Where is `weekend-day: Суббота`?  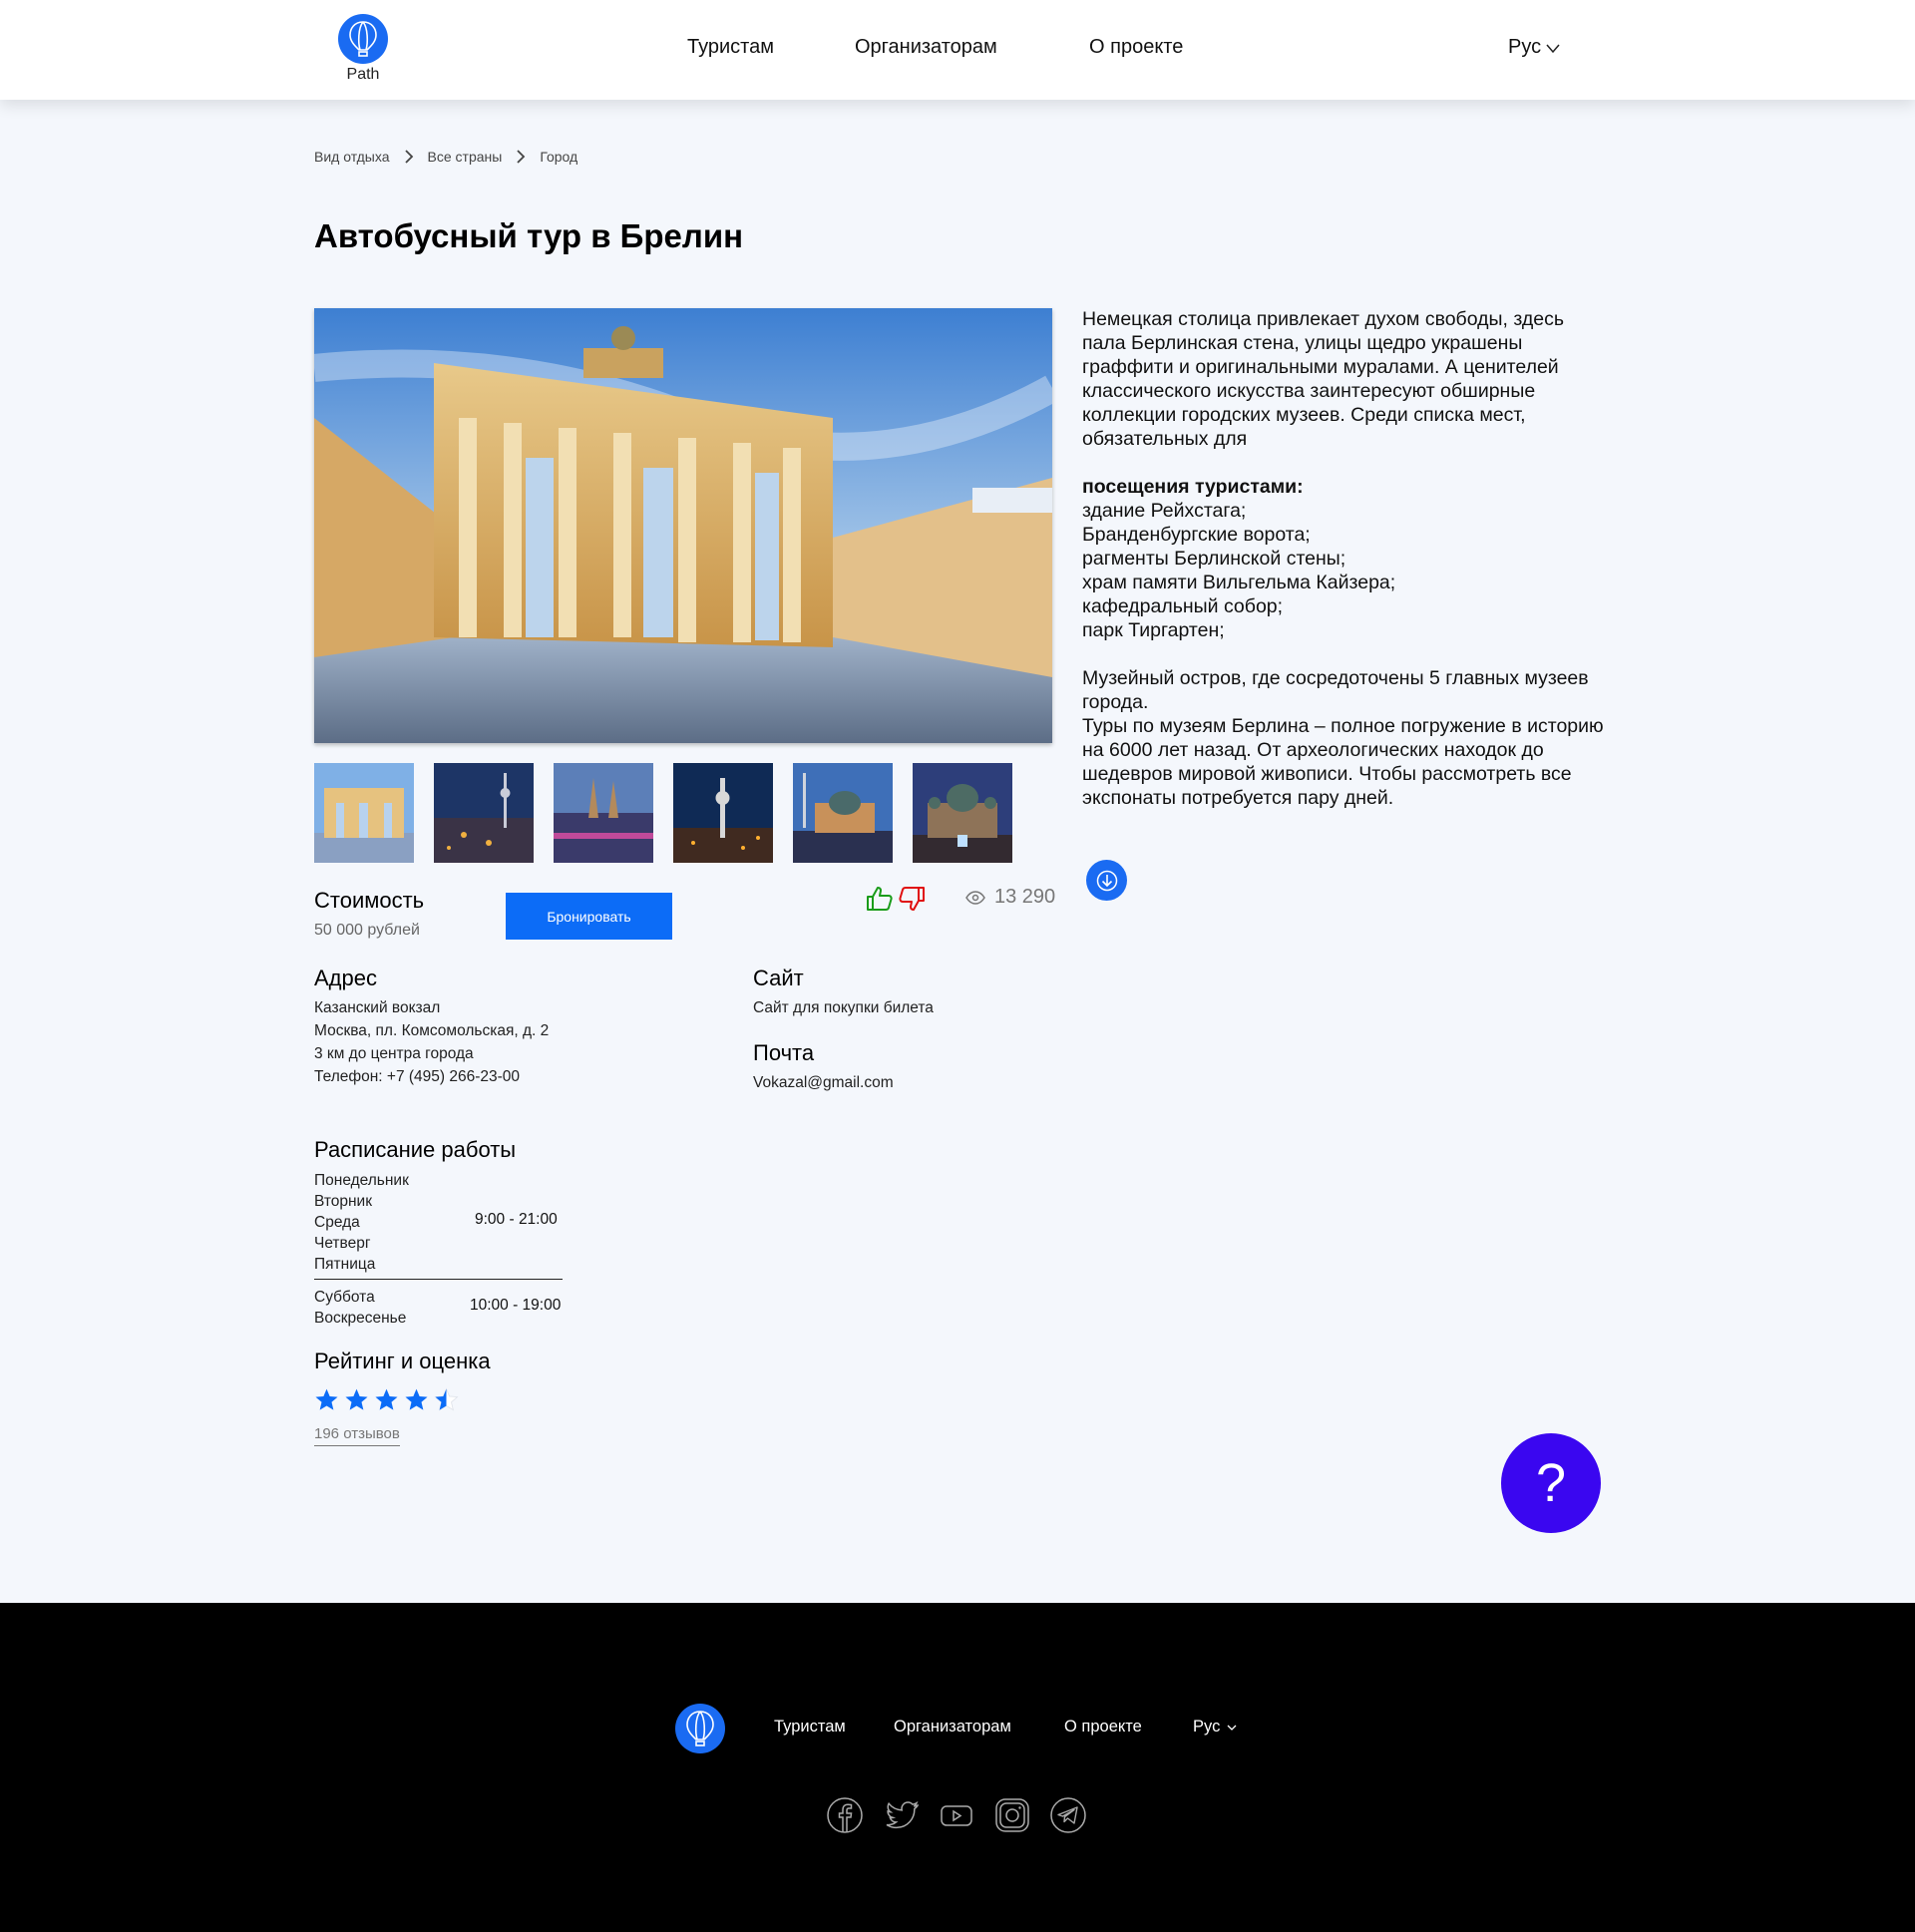
weekend-day: Суббота is located at coordinates (344, 1298).